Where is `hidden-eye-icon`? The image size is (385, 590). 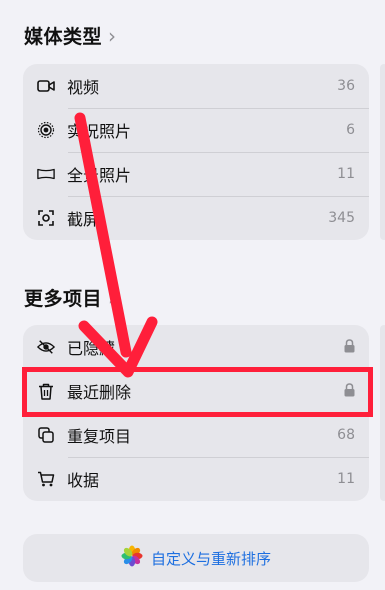 hidden-eye-icon is located at coordinates (46, 347).